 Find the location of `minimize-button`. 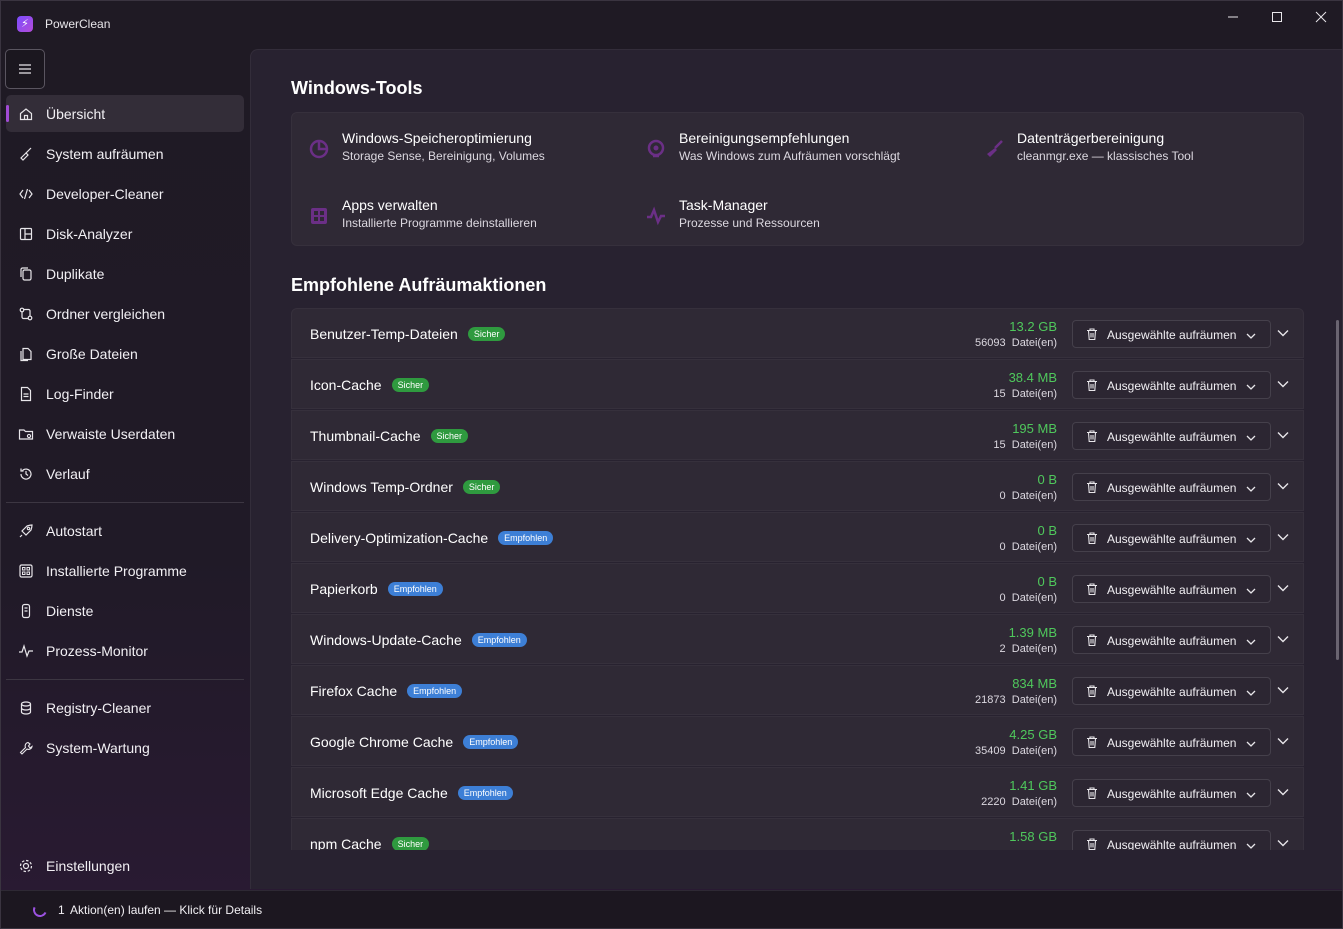

minimize-button is located at coordinates (1233, 17).